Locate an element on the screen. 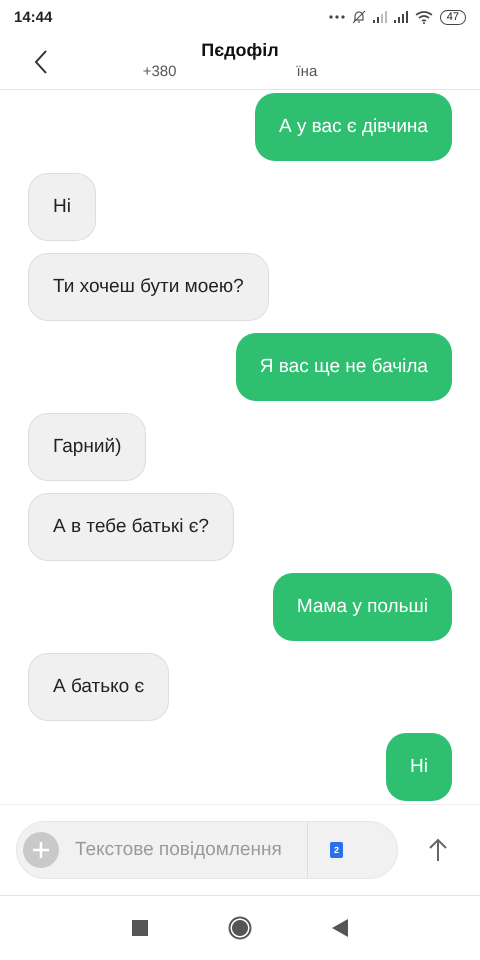 This screenshot has height=960, width=480. back-icon is located at coordinates (41, 62).